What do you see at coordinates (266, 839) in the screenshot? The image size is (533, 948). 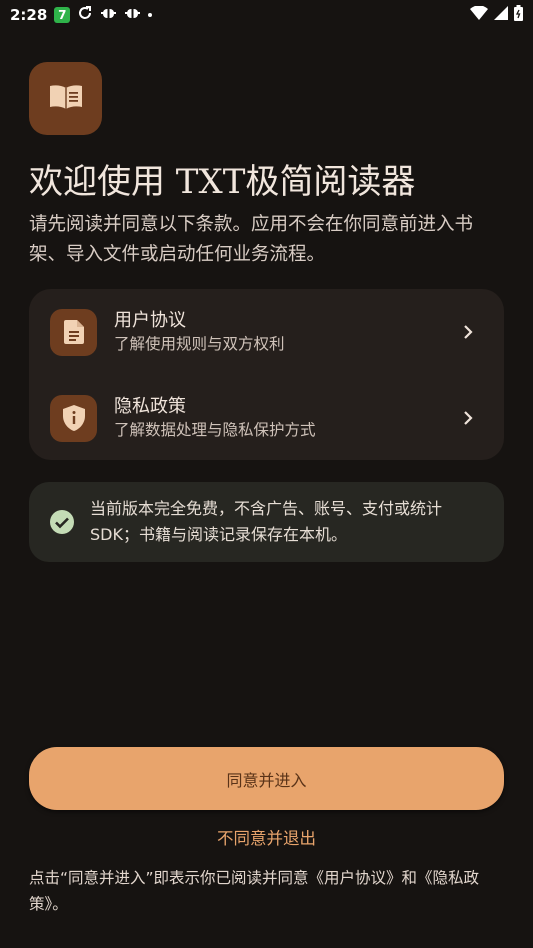 I see `decline-button: 不同意并退出` at bounding box center [266, 839].